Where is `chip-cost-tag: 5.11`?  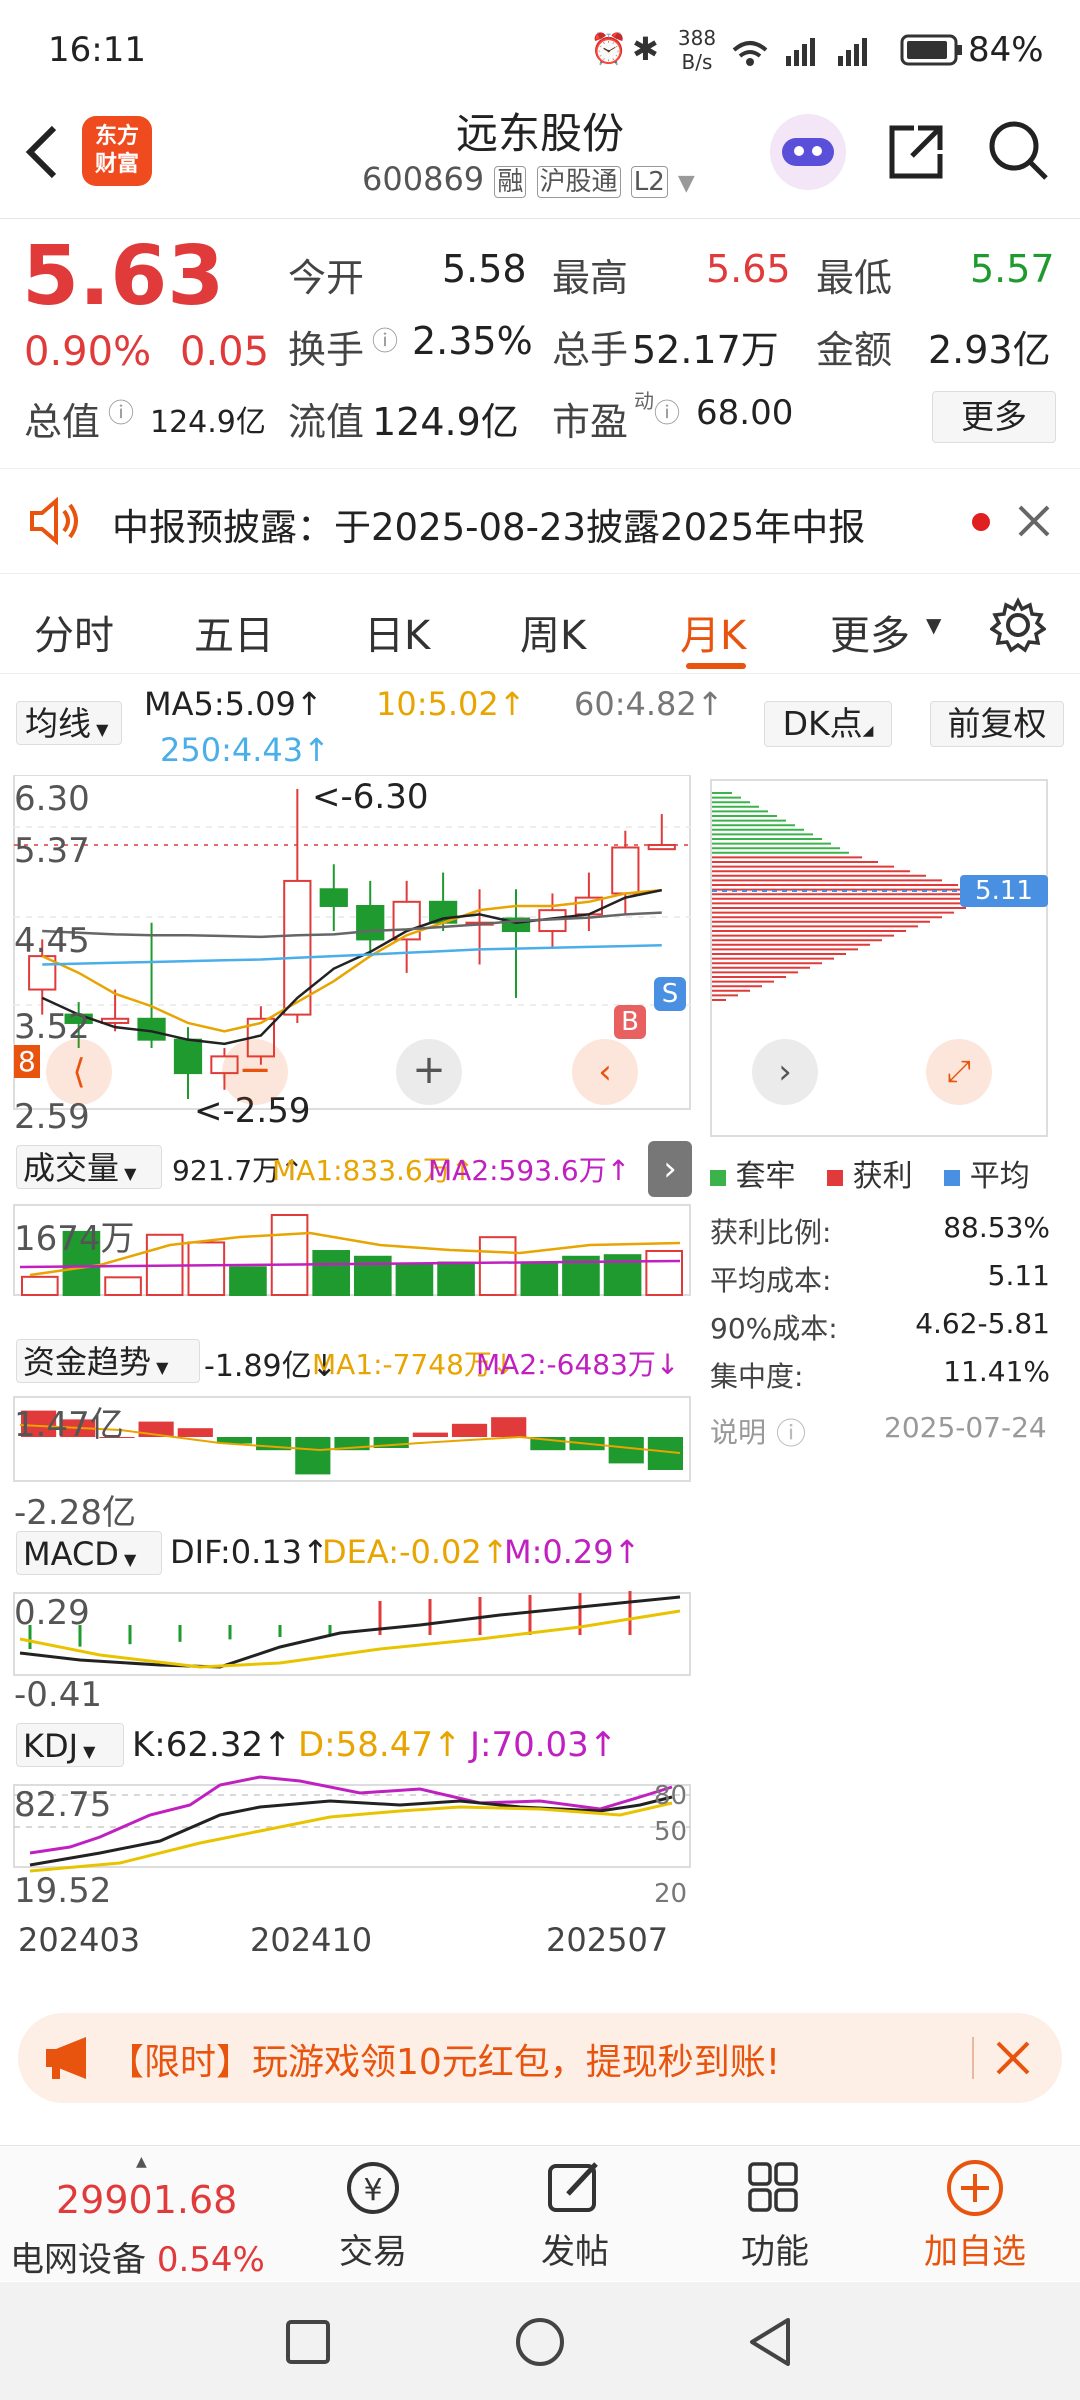
chip-cost-tag: 5.11 is located at coordinates (1004, 891).